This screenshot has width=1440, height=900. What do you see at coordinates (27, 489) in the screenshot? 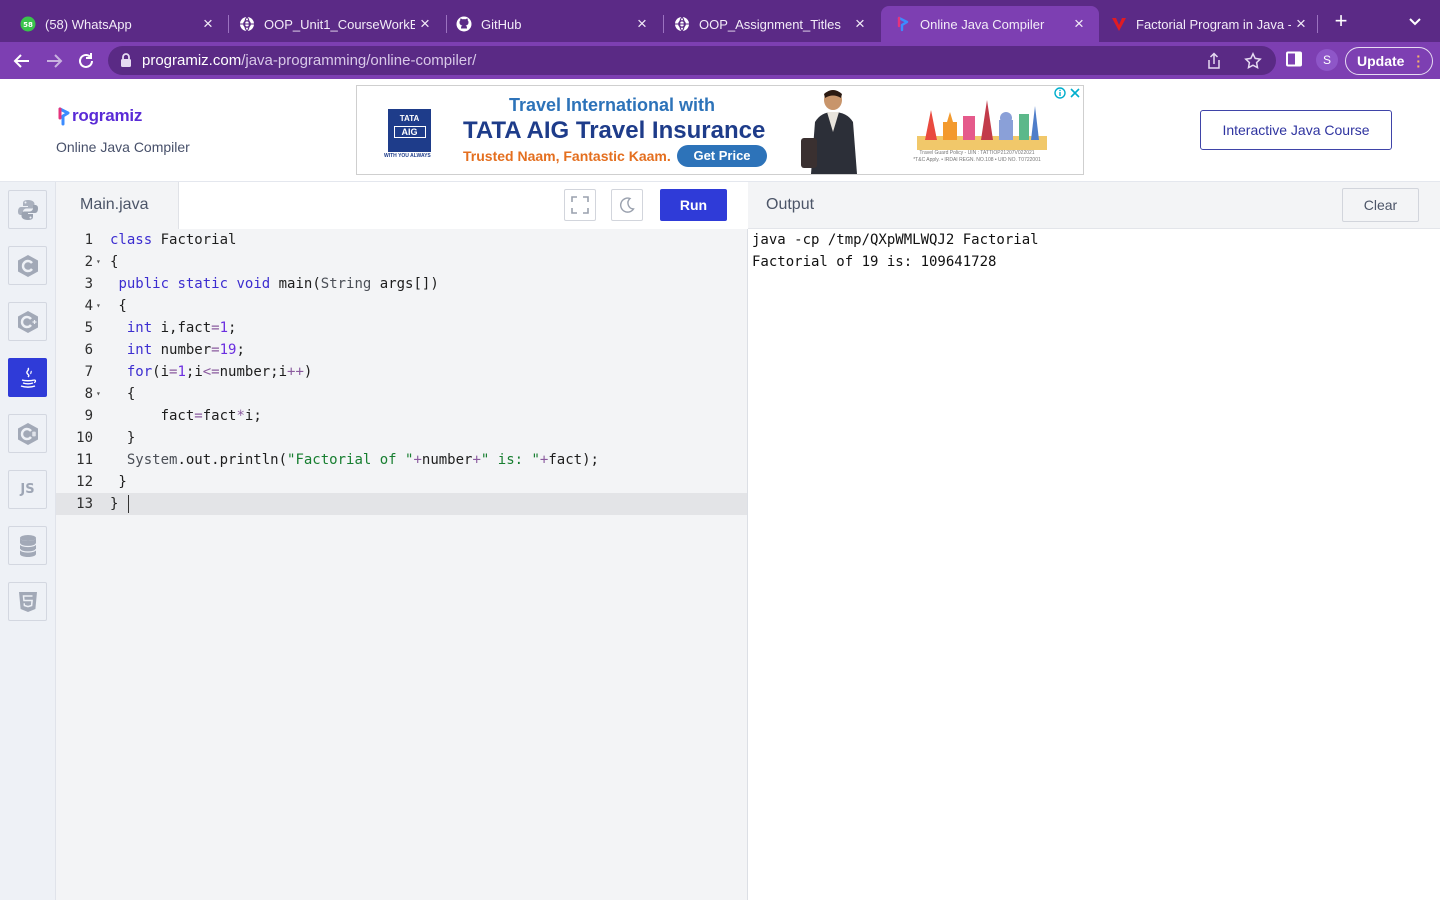
I see `lang-javascript: JS` at bounding box center [27, 489].